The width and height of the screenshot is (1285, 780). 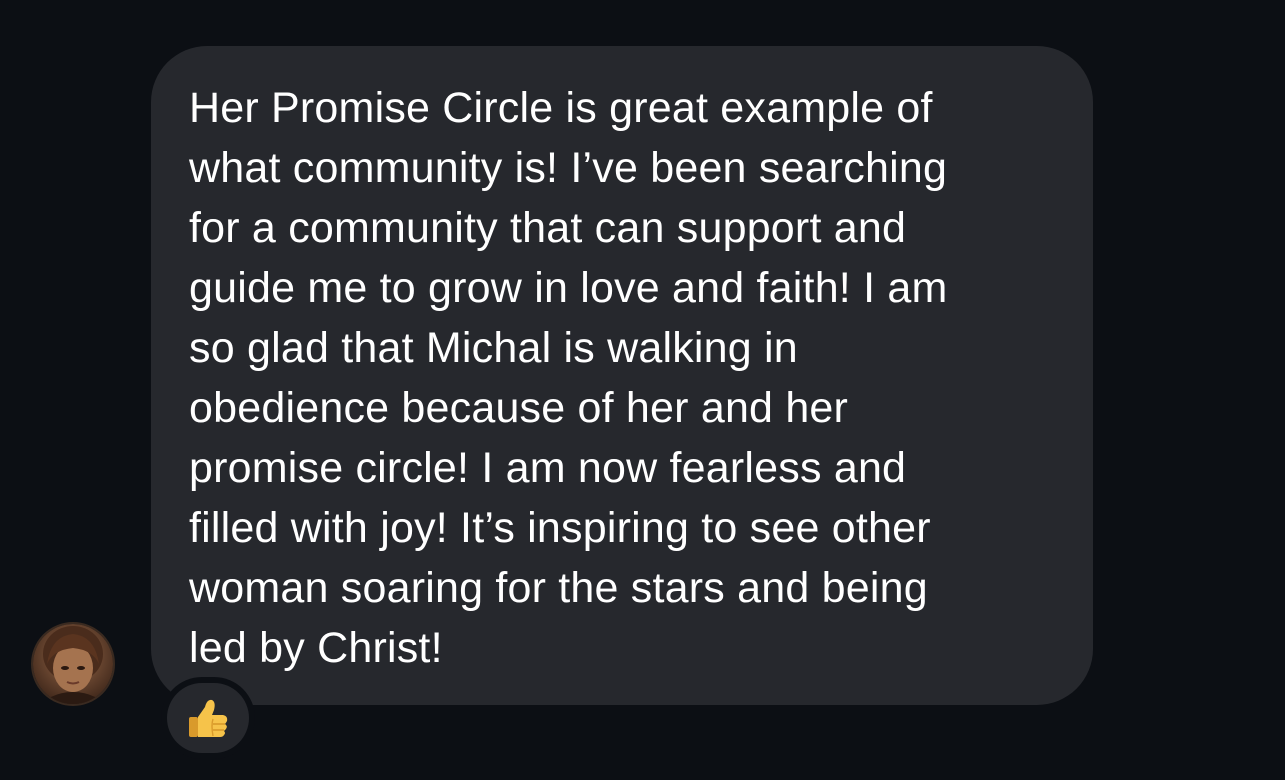 I want to click on reaction-pill, so click(x=208, y=718).